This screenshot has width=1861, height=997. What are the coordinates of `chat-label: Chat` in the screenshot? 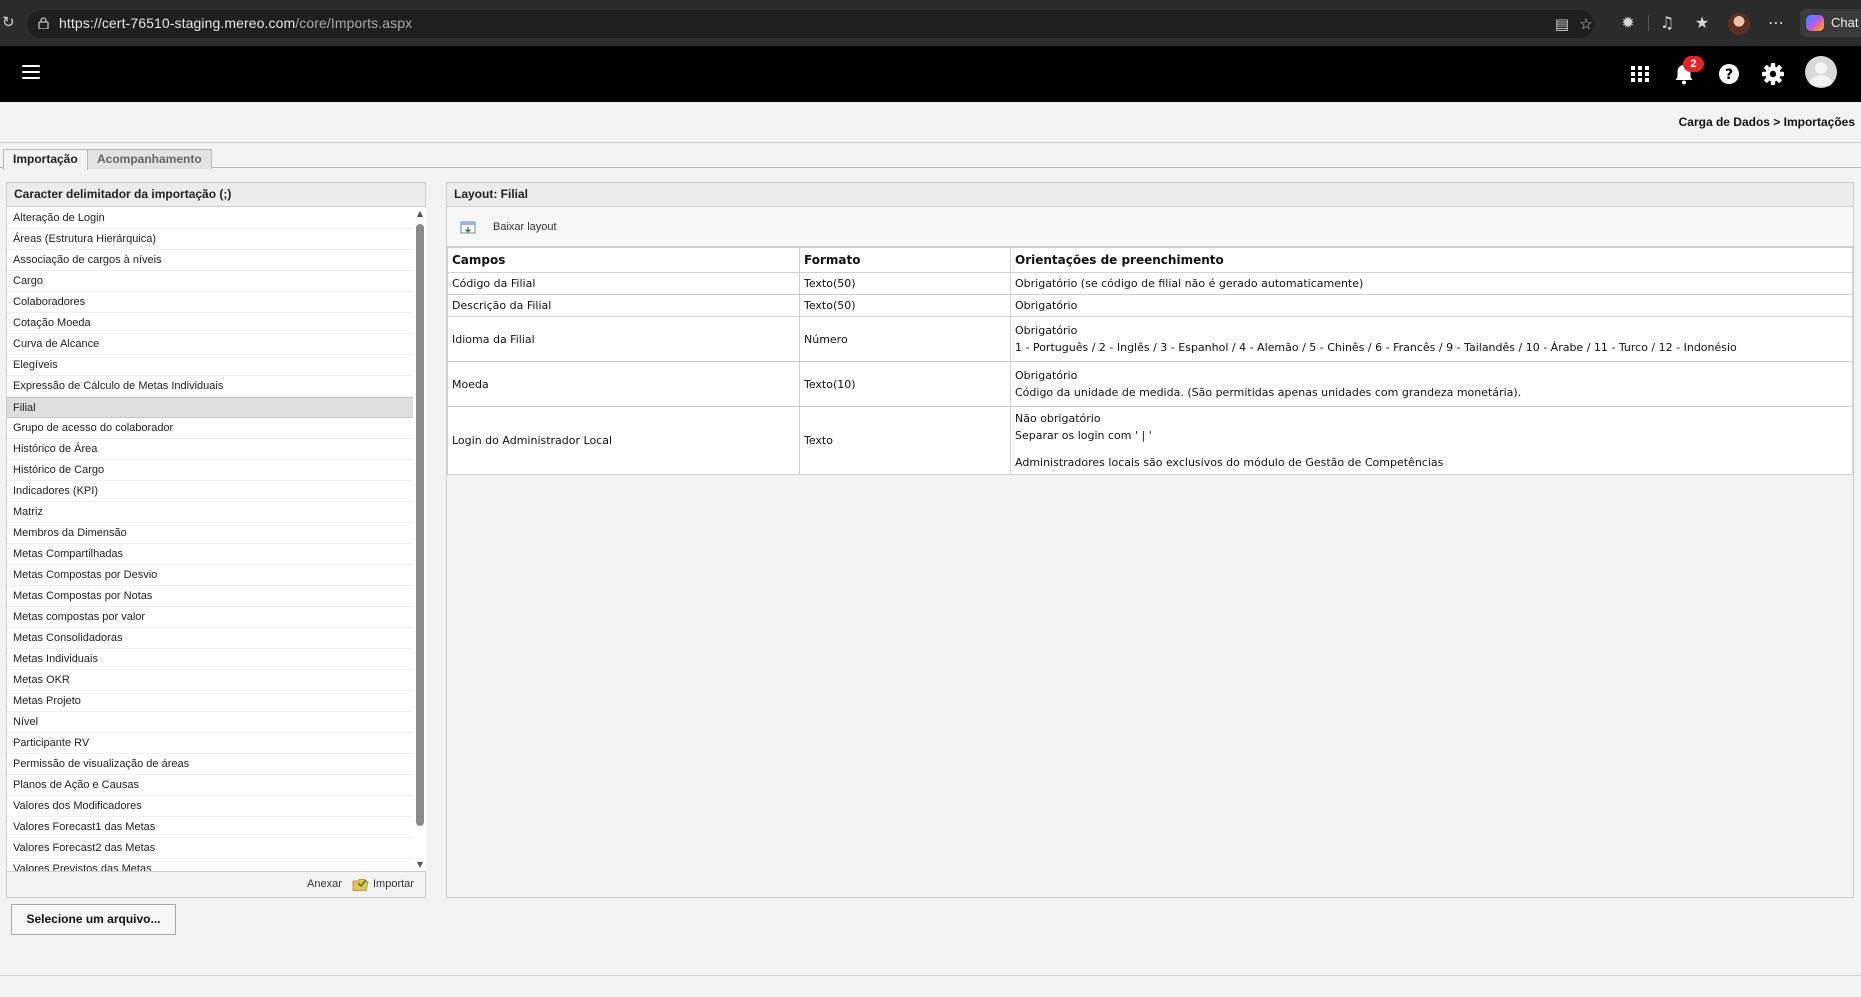 It's located at (1845, 22).